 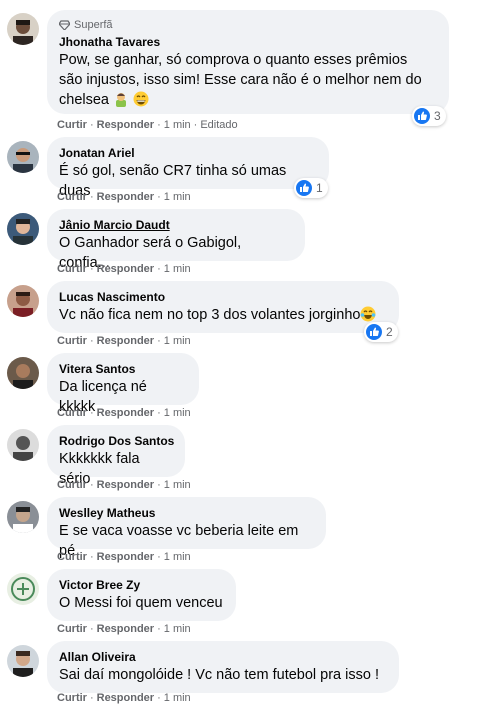 What do you see at coordinates (437, 116) in the screenshot?
I see `reaction-count-label: 3` at bounding box center [437, 116].